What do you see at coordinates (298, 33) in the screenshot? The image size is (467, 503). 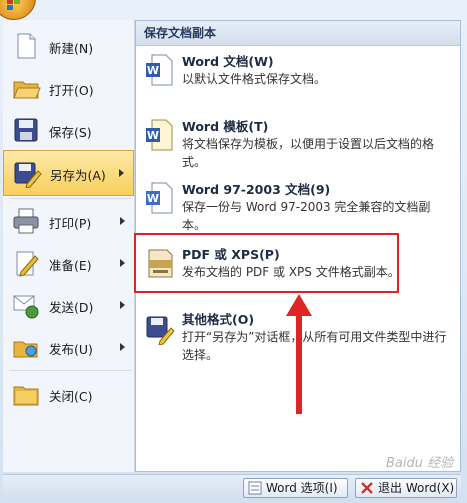 I see `panel-header: 保存文档副本` at bounding box center [298, 33].